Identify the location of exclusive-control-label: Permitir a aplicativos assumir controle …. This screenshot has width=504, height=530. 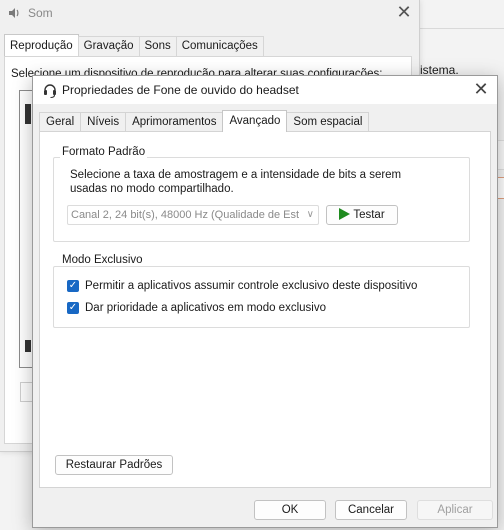
(251, 286).